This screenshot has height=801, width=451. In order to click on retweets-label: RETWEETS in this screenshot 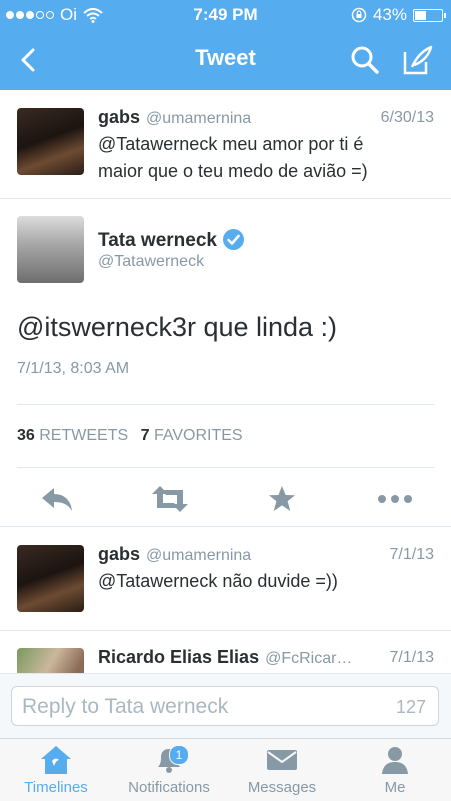, I will do `click(84, 435)`.